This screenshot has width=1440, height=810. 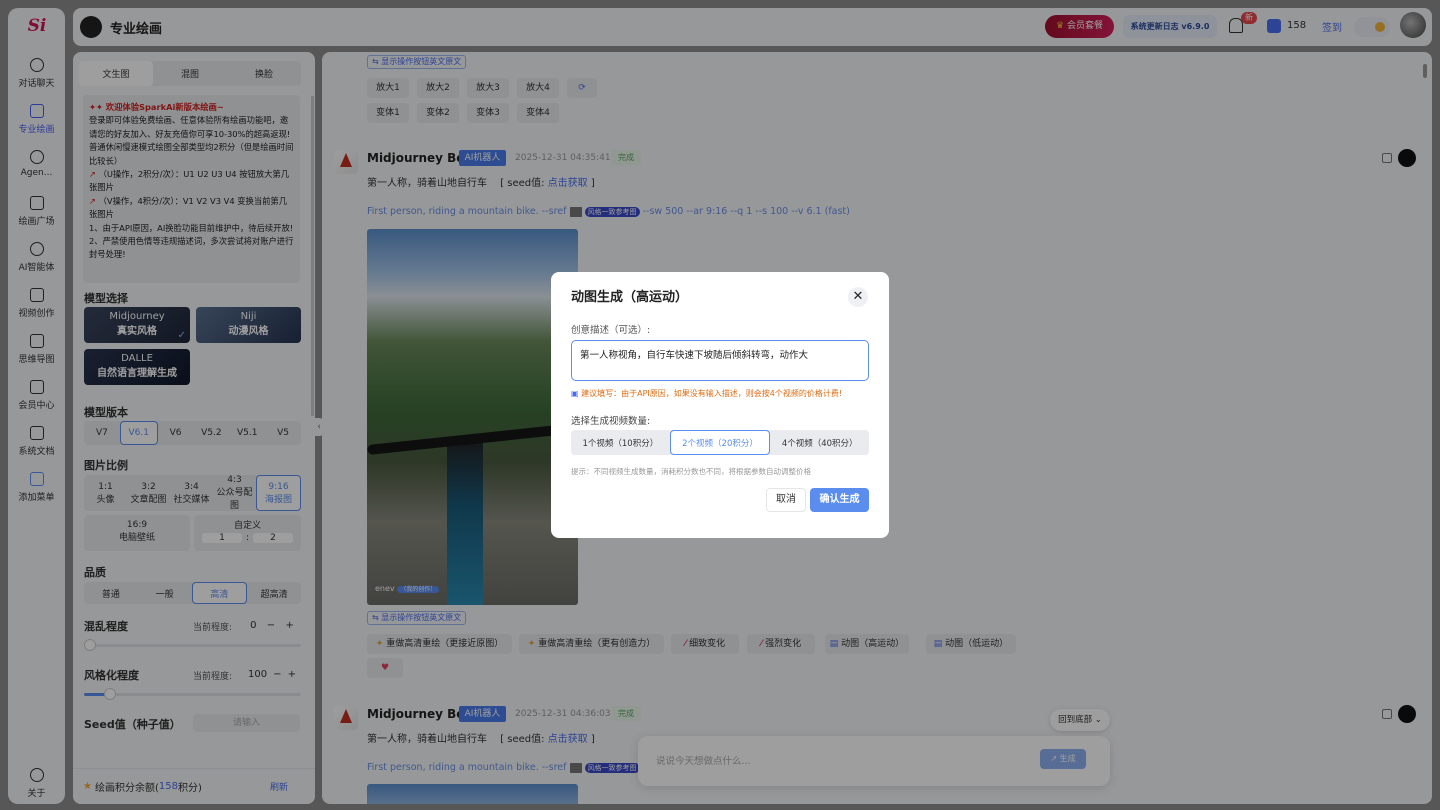 I want to click on desc-label: 创意描述（可选）:, so click(x=611, y=330).